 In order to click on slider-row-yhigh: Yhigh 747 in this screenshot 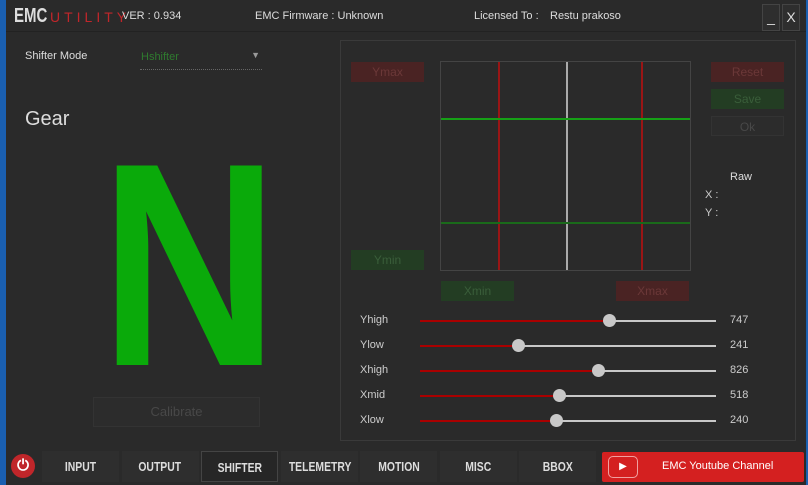, I will do `click(570, 321)`.